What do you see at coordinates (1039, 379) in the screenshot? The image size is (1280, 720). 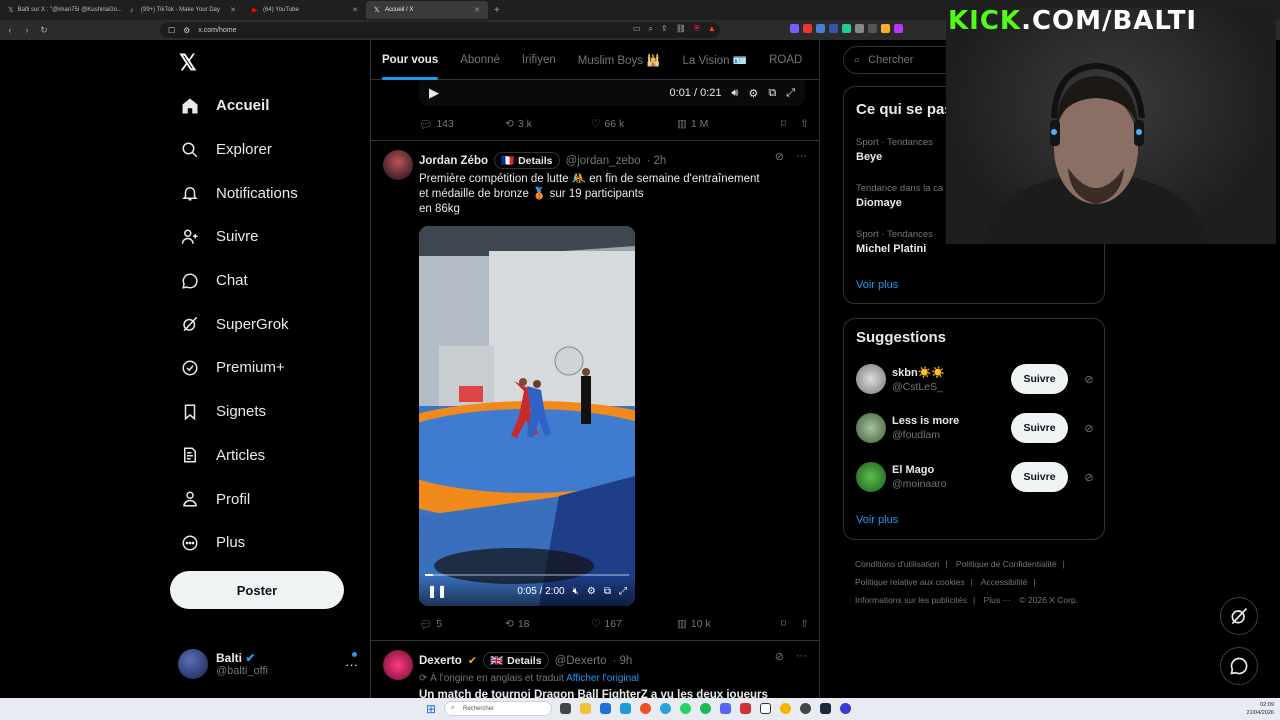 I see `follow-button: Suivre` at bounding box center [1039, 379].